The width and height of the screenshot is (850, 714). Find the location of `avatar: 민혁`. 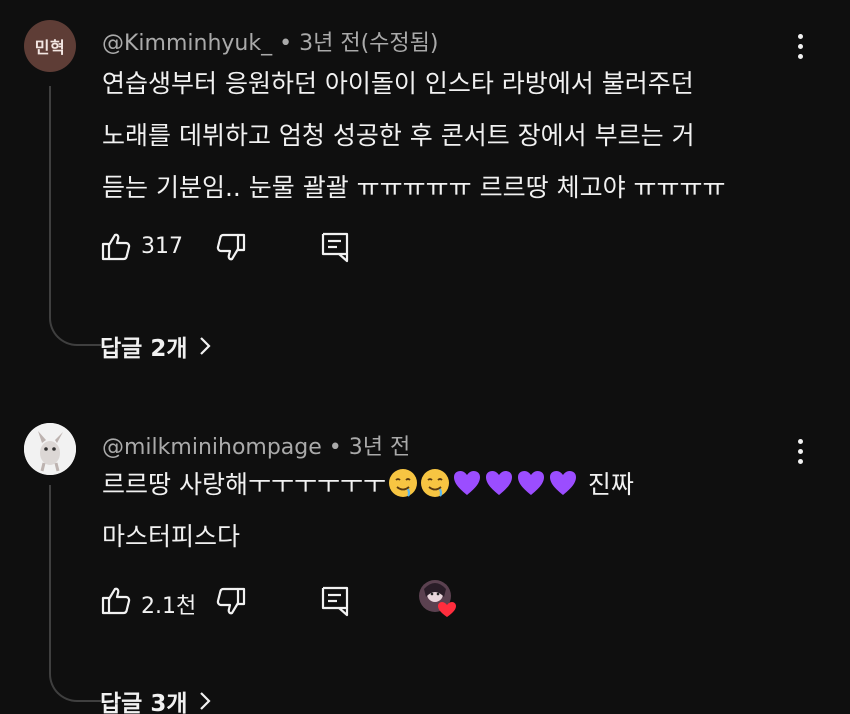

avatar: 민혁 is located at coordinates (50, 46).